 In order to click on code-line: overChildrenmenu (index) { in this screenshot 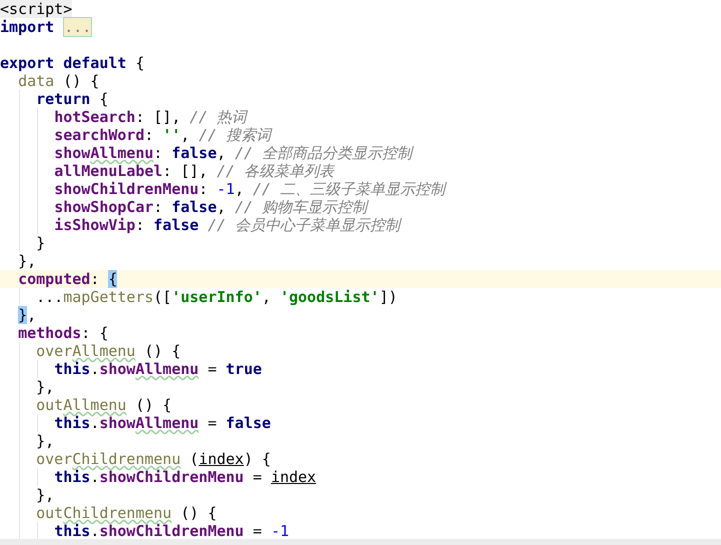, I will do `click(360, 459)`.